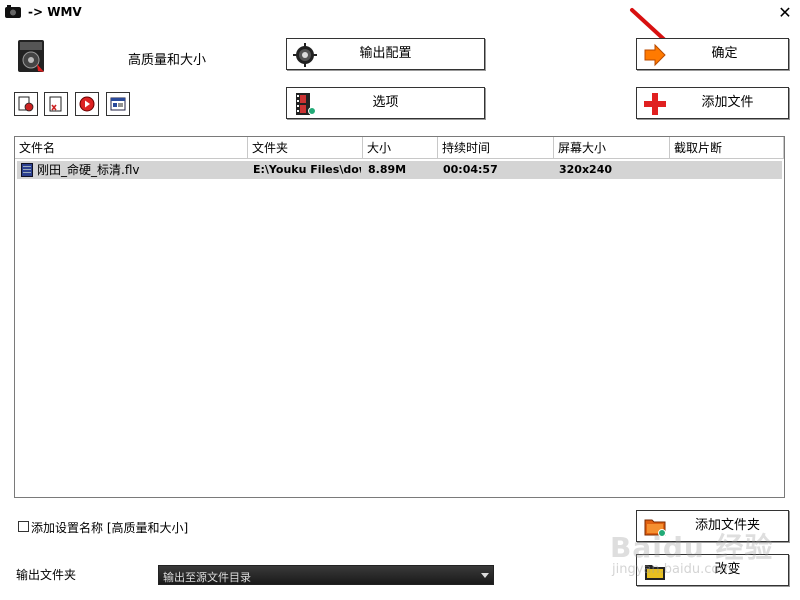 The height and width of the screenshot is (600, 800). I want to click on cell-filename: 刚田_命硬_标清.flv, so click(88, 170).